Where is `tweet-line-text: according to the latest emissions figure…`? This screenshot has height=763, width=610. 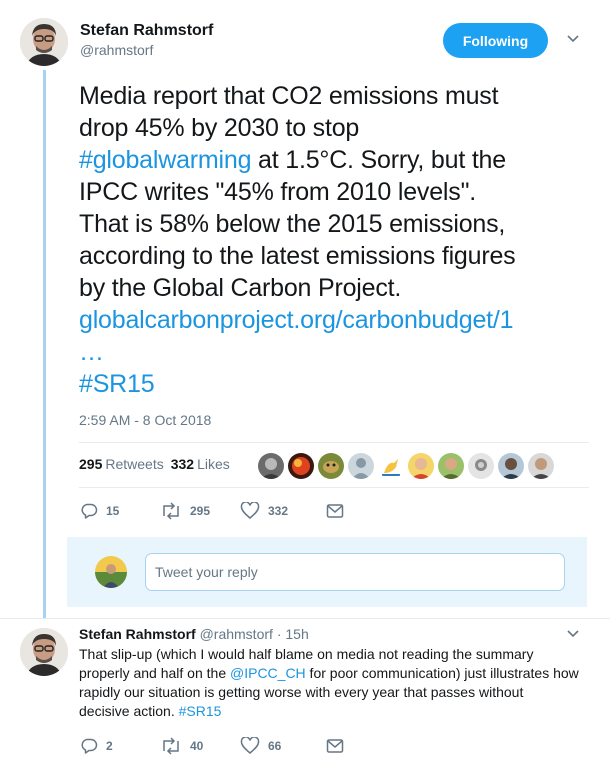
tweet-line-text: according to the latest emissions figure… is located at coordinates (297, 256).